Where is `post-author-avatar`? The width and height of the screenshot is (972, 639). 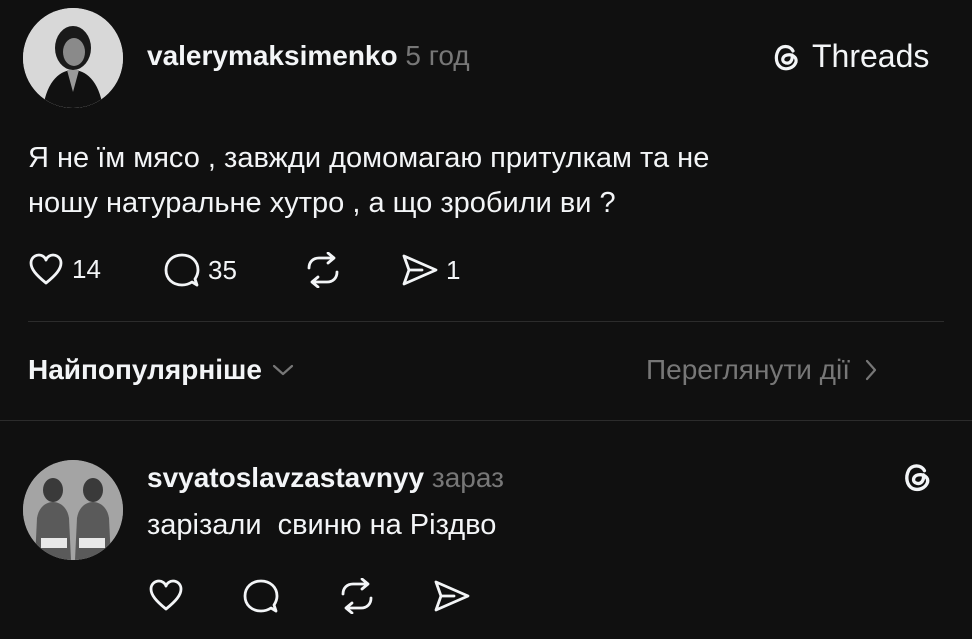
post-author-avatar is located at coordinates (73, 58).